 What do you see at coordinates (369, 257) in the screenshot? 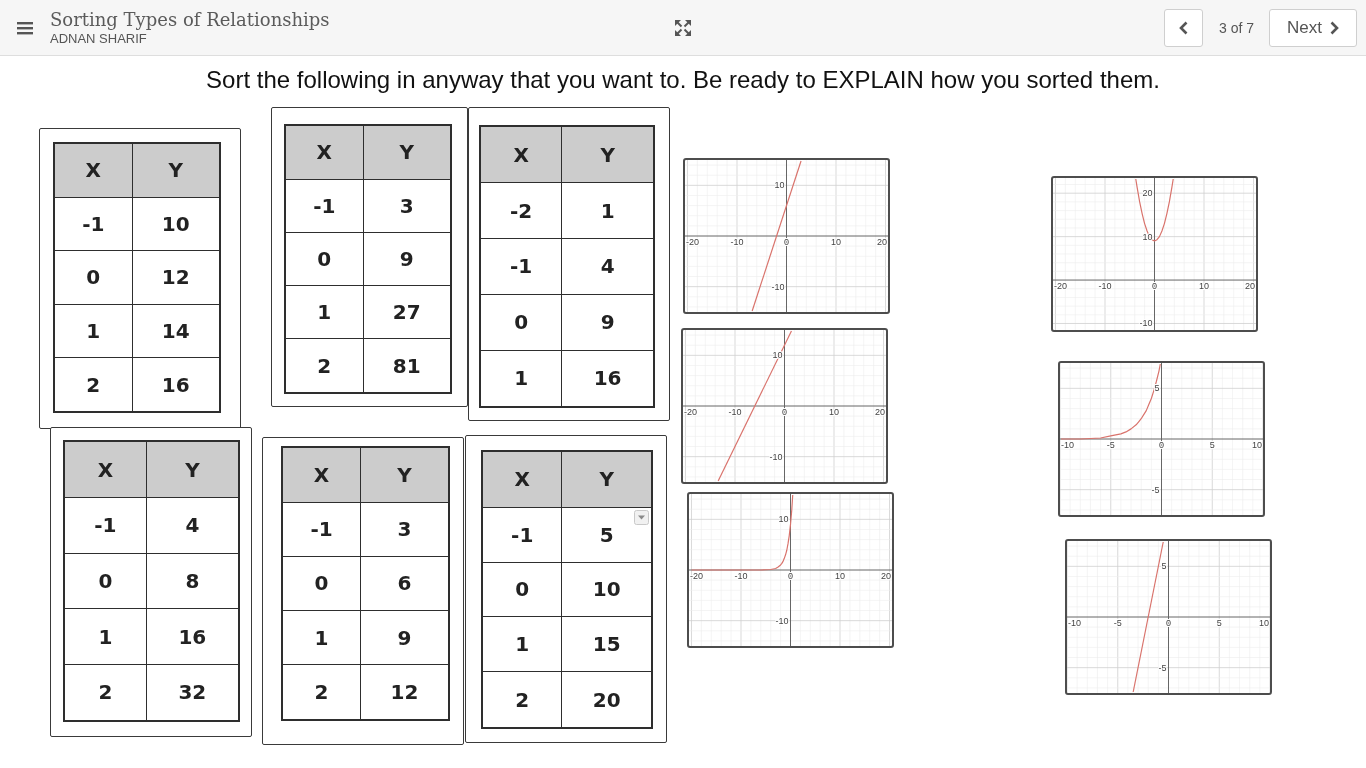
I see `table-card: X Y -1 3 0 9 1 27 2 81` at bounding box center [369, 257].